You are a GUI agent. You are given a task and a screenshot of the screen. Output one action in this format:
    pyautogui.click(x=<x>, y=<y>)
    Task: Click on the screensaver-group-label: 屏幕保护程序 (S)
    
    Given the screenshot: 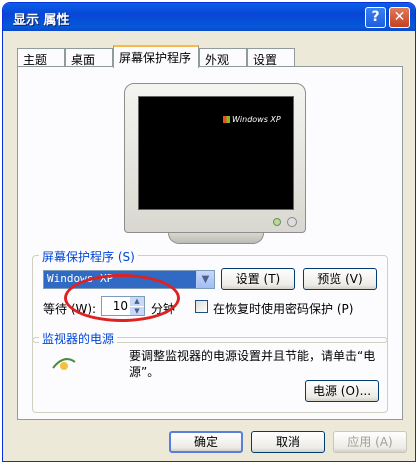 What is the action you would take?
    pyautogui.click(x=88, y=256)
    